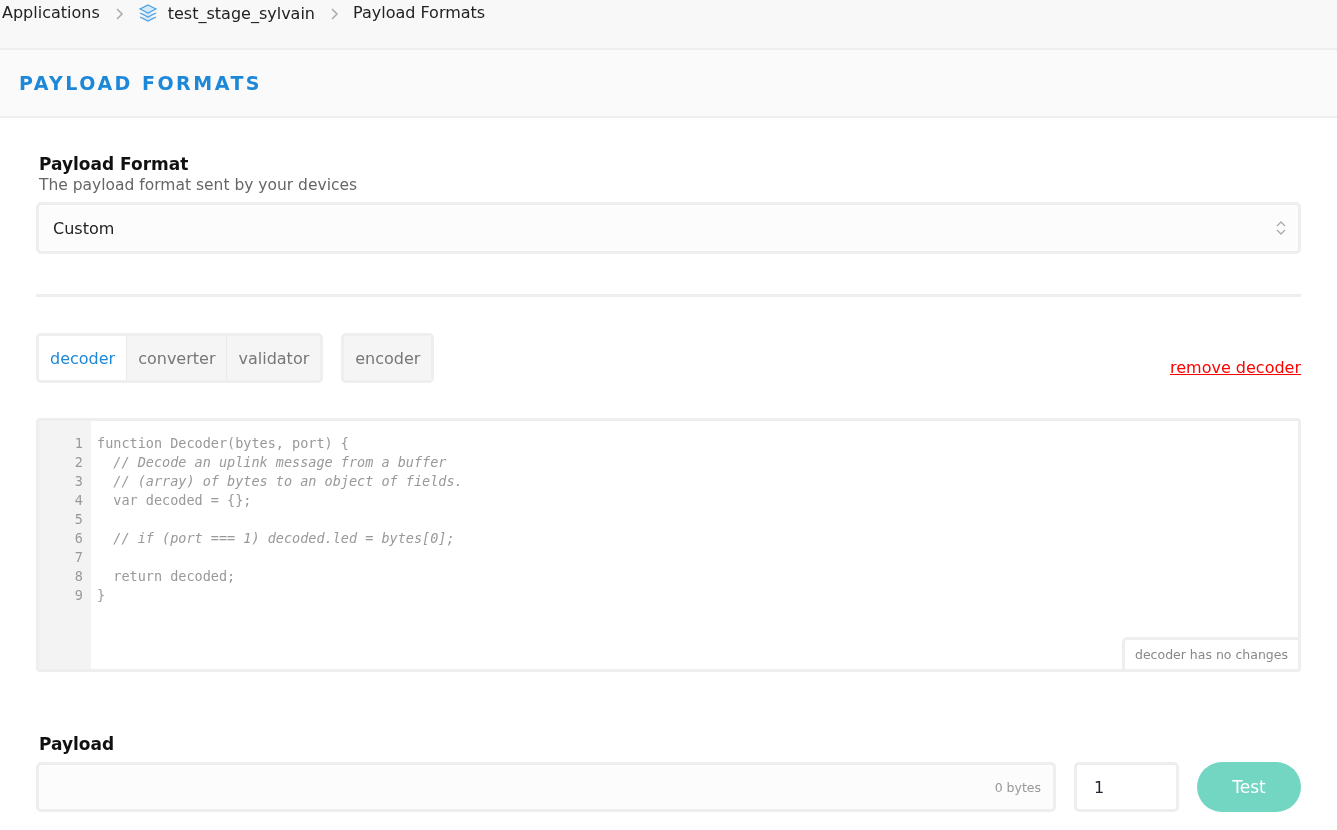 The image size is (1337, 830). Describe the element at coordinates (102, 595) in the screenshot. I see `code-line: }` at that location.